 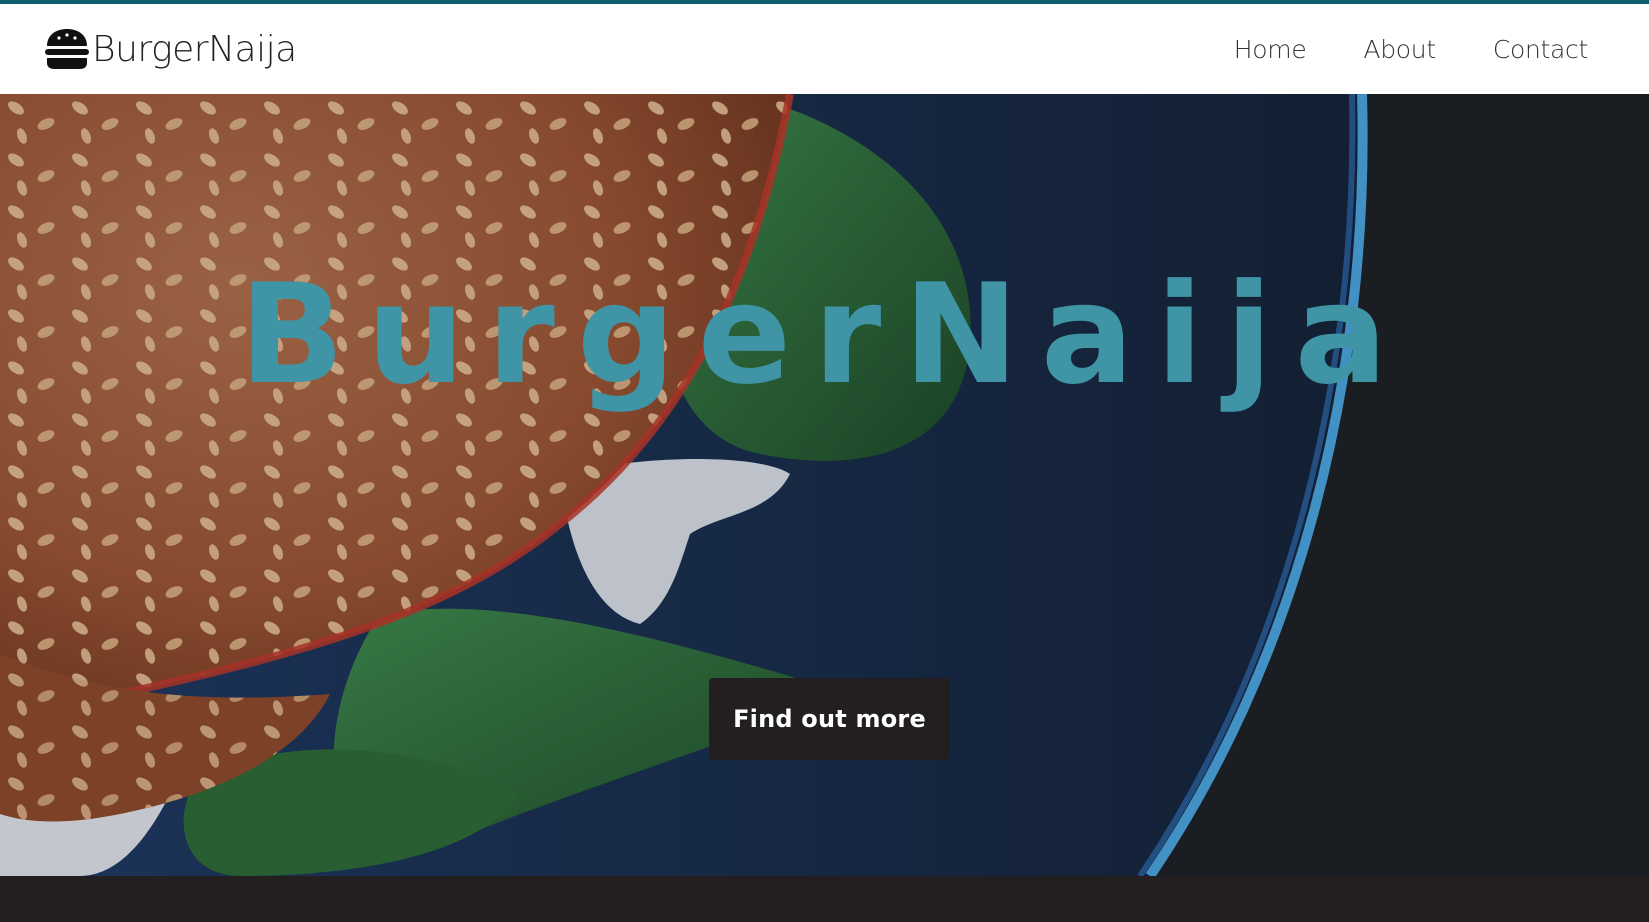 I want to click on nav-about: About, so click(x=1399, y=49).